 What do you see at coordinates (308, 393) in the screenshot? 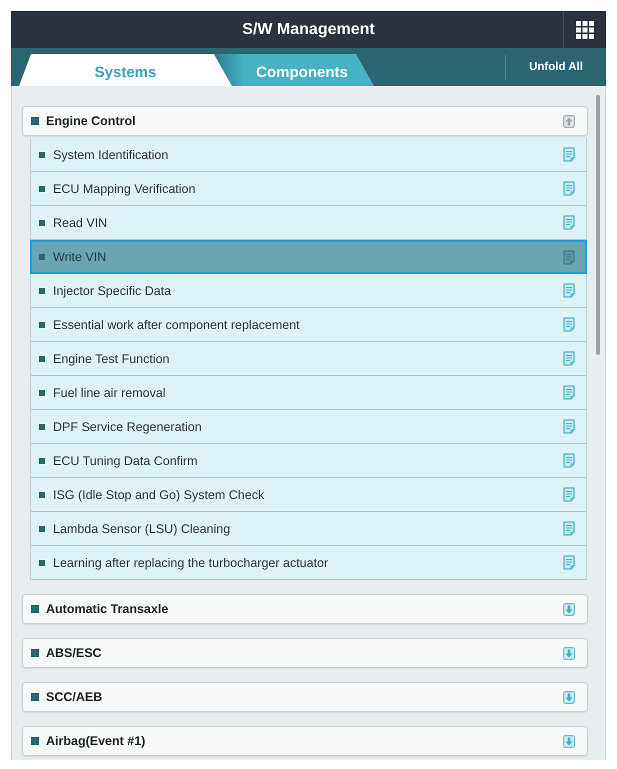
I see `list-item: Fuel line air removal` at bounding box center [308, 393].